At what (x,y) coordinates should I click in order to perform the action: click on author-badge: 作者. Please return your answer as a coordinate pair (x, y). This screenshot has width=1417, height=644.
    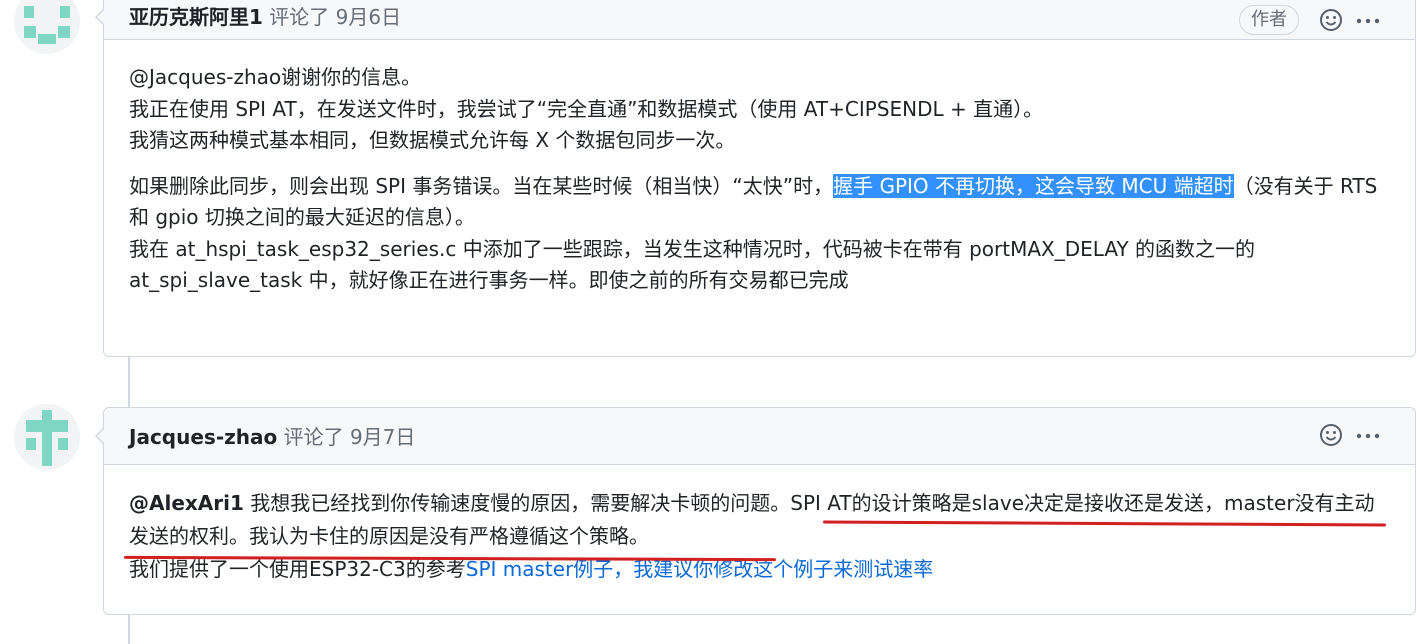
    Looking at the image, I should click on (1269, 20).